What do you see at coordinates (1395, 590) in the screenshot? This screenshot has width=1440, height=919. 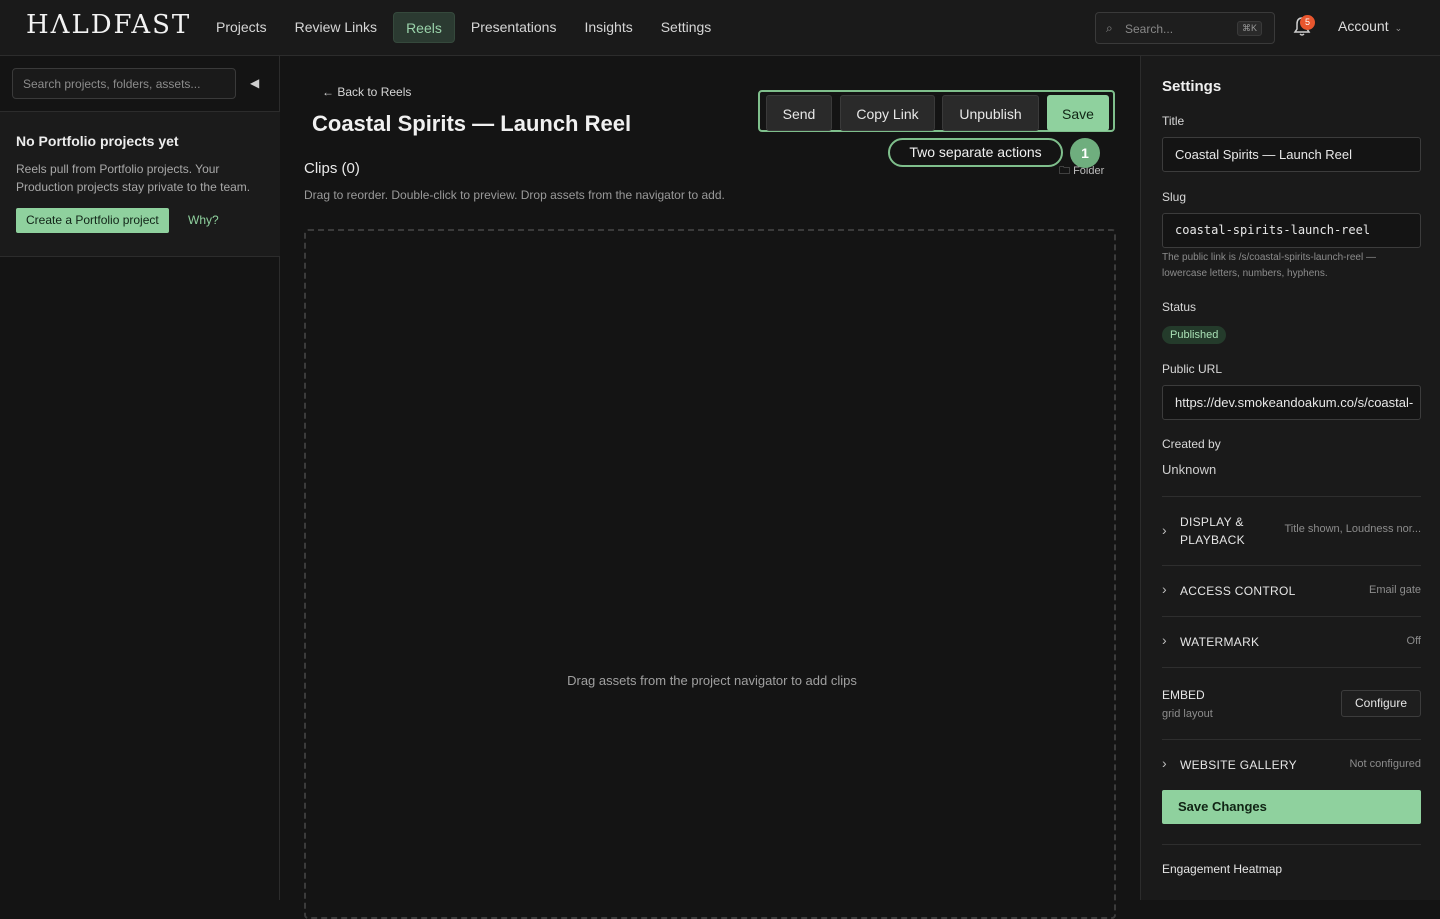 I see `section-summary: Email gate` at bounding box center [1395, 590].